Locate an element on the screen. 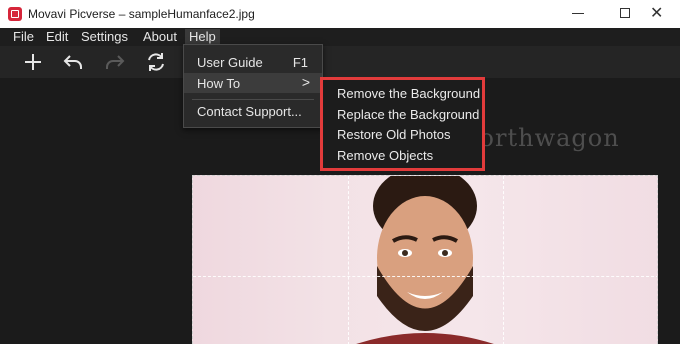  menu-file: File is located at coordinates (23, 37).